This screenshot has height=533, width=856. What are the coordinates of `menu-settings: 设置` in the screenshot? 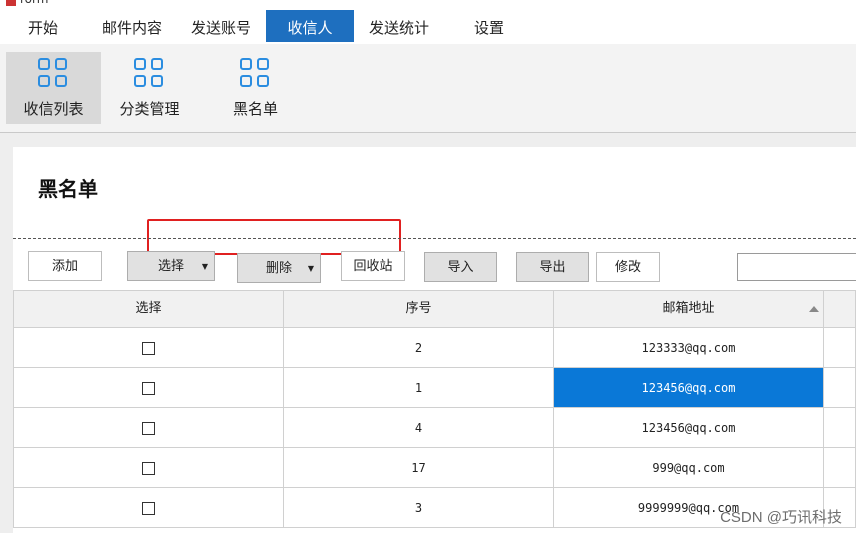 It's located at (489, 26).